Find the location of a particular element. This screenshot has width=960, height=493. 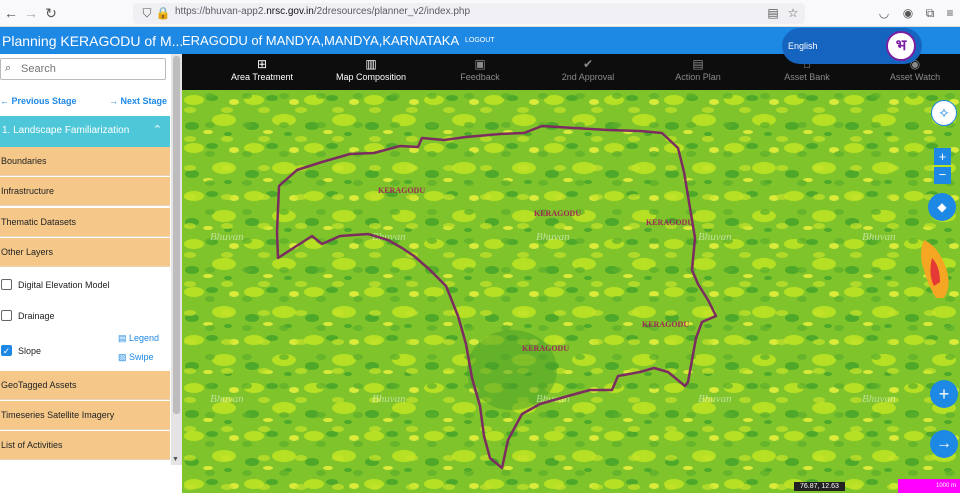

layer-row-dem: Digital Elevation Model is located at coordinates (85, 283).